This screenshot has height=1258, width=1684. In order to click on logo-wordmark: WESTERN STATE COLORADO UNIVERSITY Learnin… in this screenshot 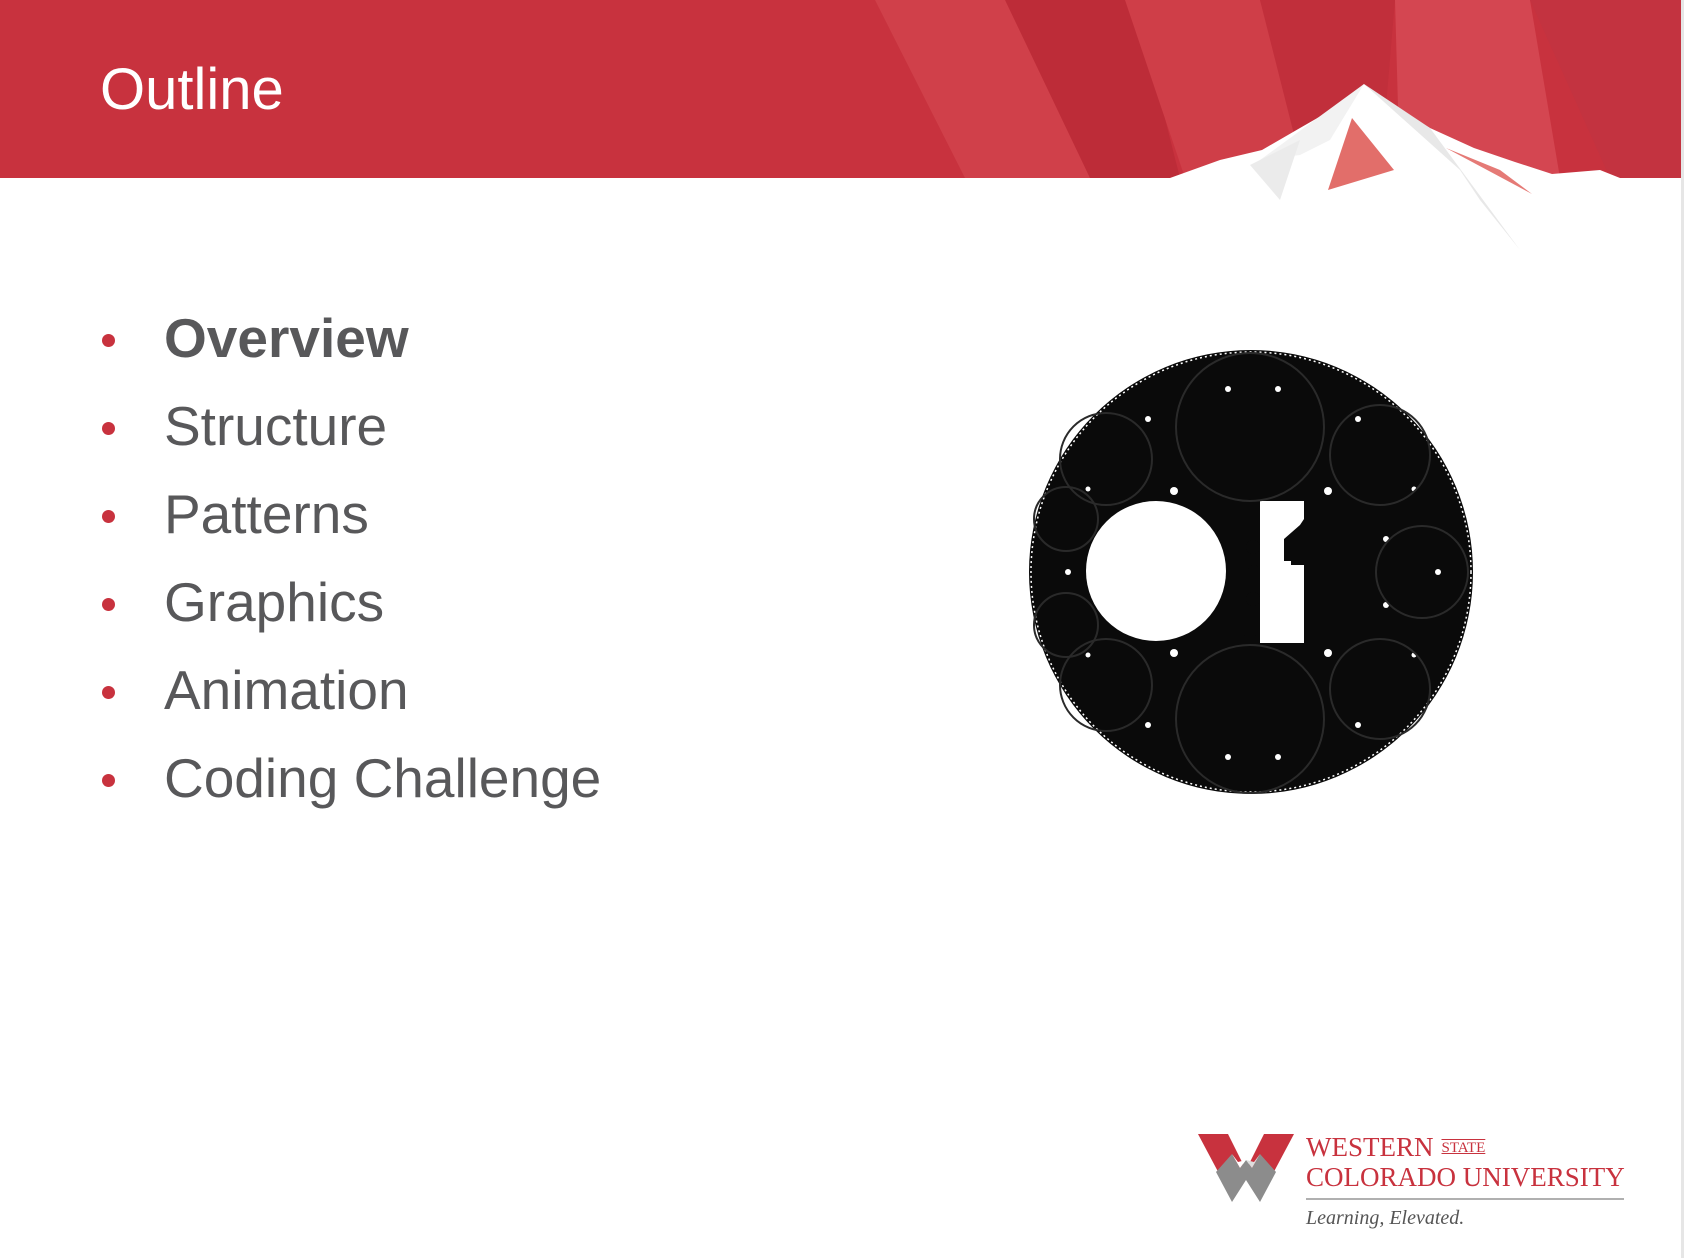, I will do `click(1466, 1181)`.